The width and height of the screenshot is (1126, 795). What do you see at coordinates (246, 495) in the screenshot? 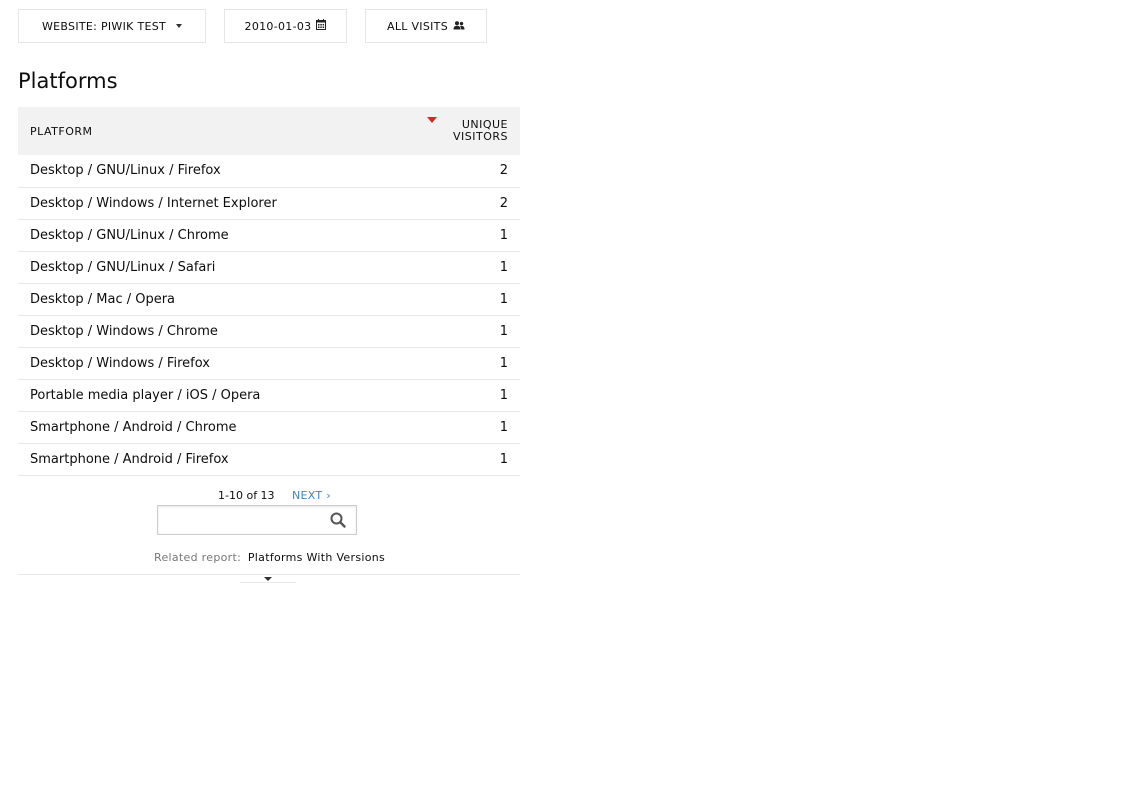
I see `pagination-count: 1-10 of 13` at bounding box center [246, 495].